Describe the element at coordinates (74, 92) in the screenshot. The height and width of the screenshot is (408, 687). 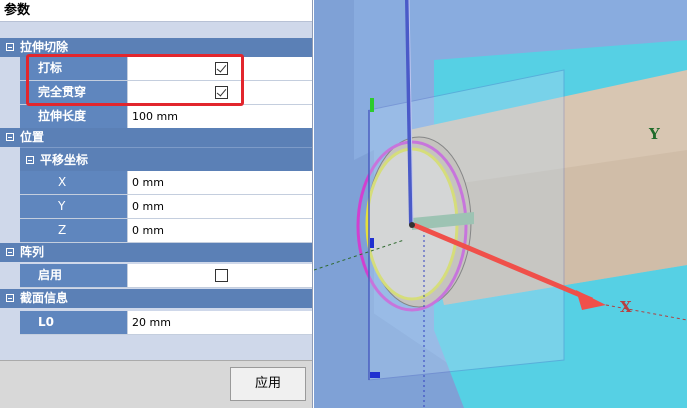
I see `prop-name: 完全贯穿` at that location.